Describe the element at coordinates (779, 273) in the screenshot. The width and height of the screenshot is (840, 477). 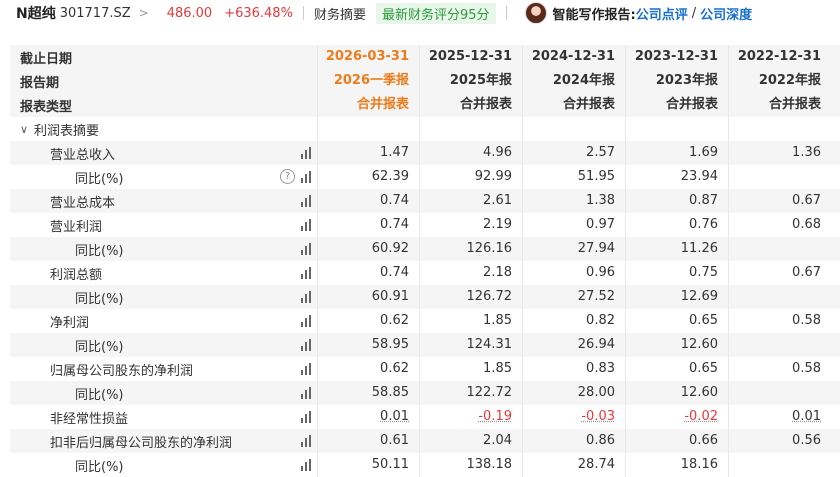
I see `table-cell: 0.67` at that location.